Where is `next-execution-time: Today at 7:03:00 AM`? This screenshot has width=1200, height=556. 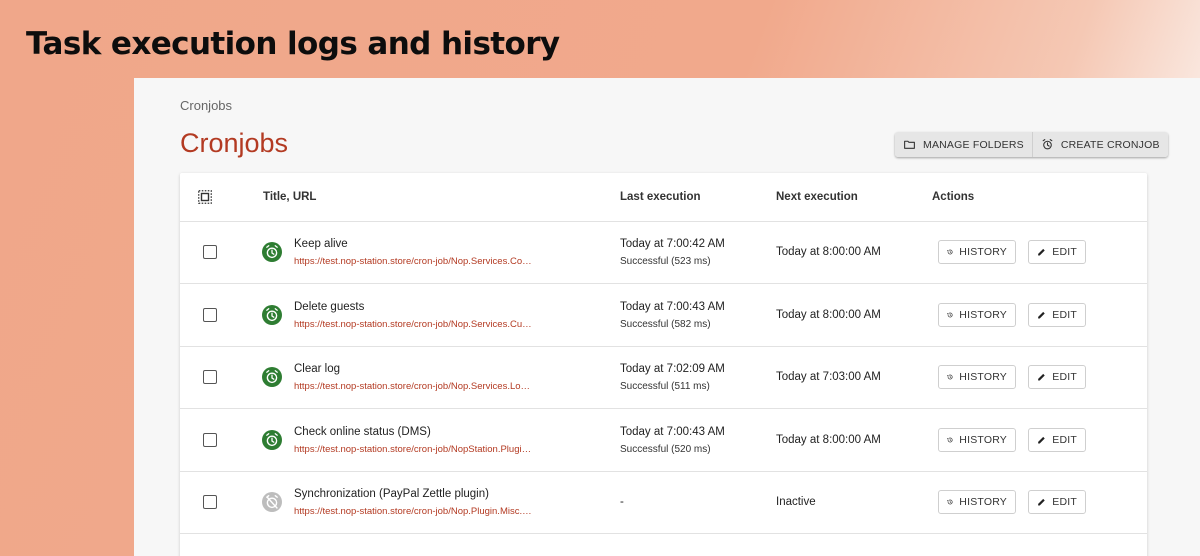
next-execution-time: Today at 7:03:00 AM is located at coordinates (828, 377).